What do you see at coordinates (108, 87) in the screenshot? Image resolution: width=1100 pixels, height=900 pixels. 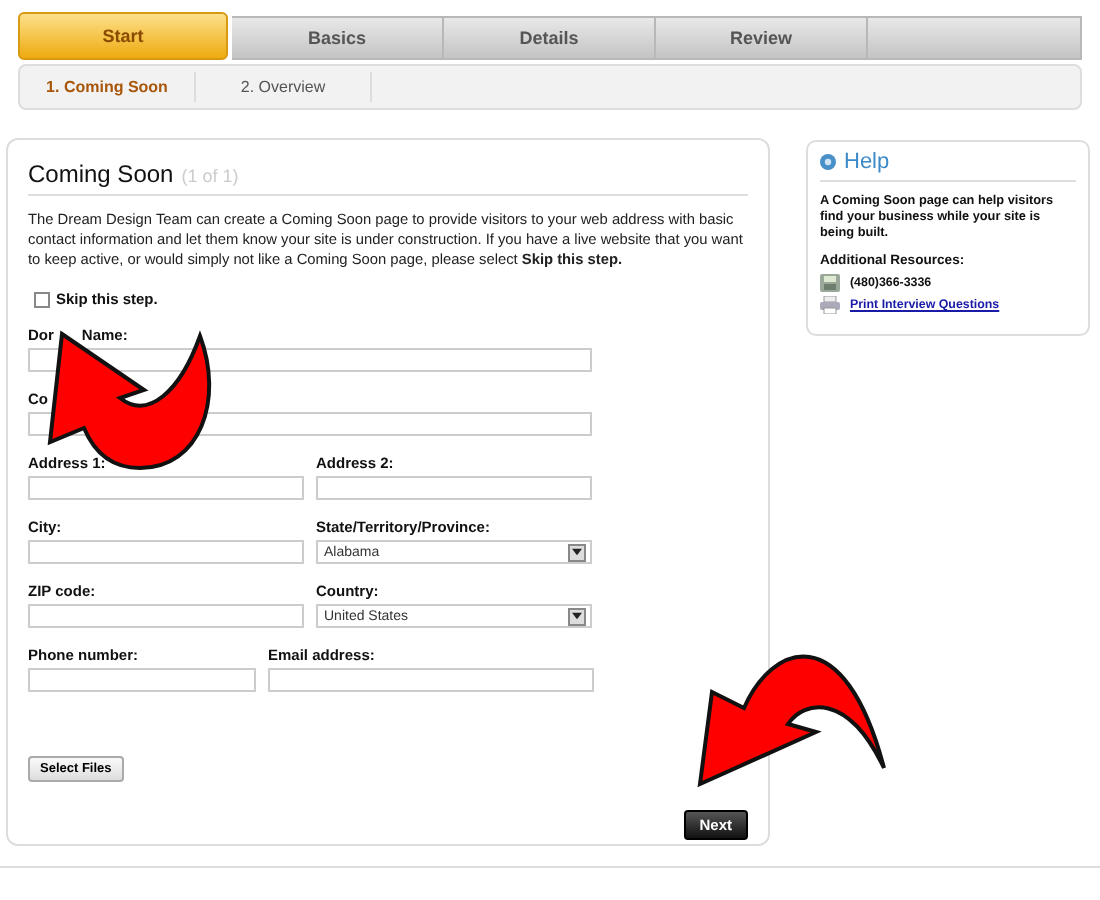 I see `subtab: 1. Coming Soon` at bounding box center [108, 87].